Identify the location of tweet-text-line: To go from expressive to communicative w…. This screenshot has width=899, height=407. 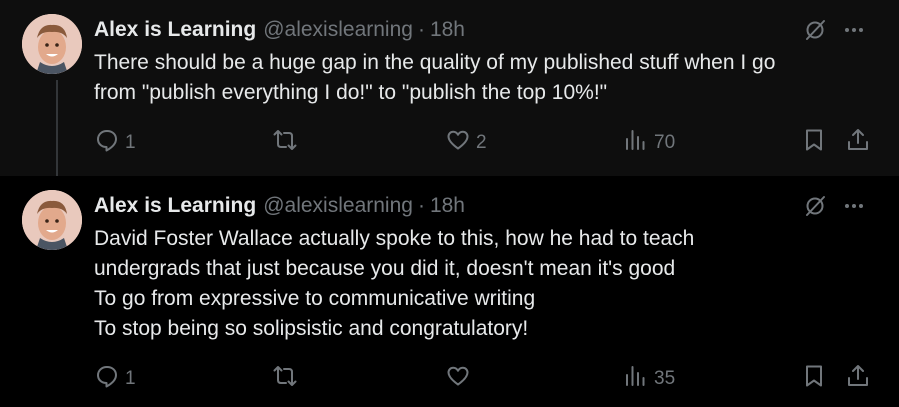
(315, 298).